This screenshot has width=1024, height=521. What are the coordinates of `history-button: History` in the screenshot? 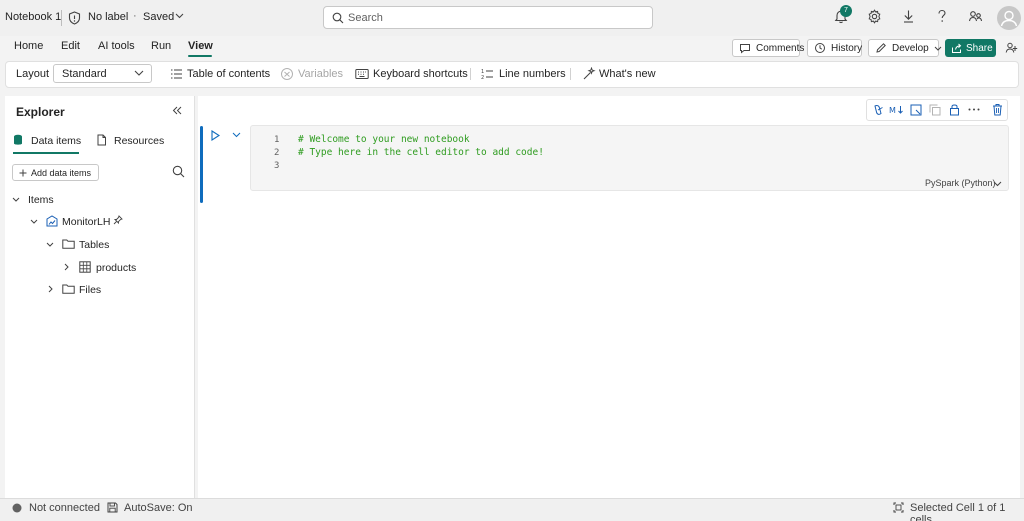 It's located at (834, 48).